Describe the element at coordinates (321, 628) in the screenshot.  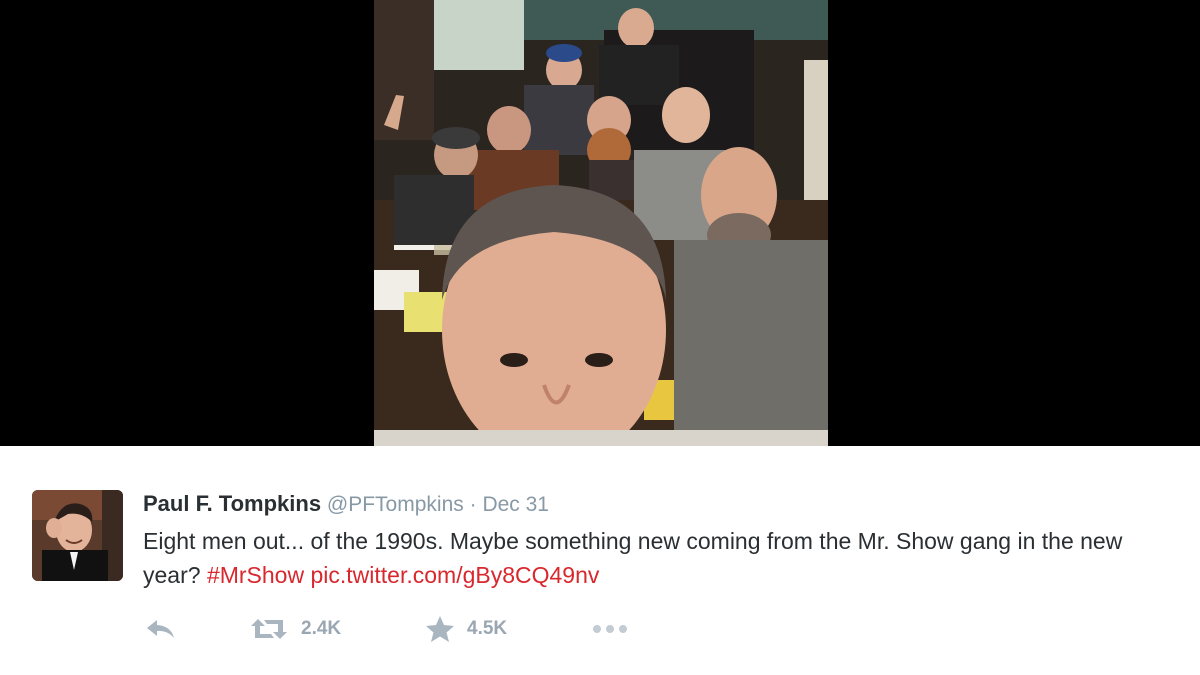
I see `retweet-count: 2.4K` at that location.